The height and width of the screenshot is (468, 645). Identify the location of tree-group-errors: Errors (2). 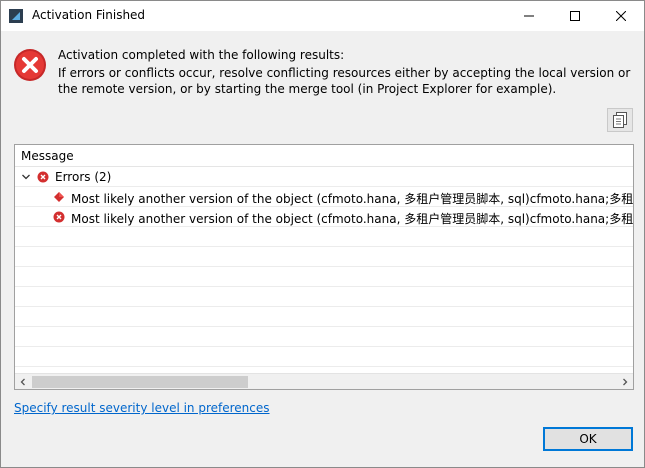
(324, 177).